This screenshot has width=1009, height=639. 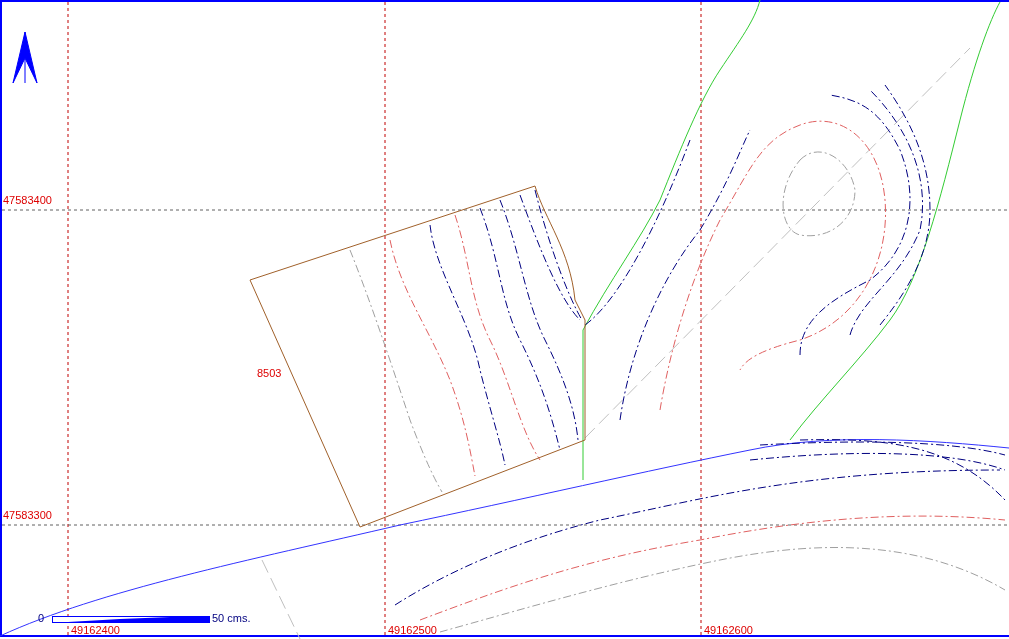 I want to click on grid-coordinate-label: 49162500, so click(x=412, y=630).